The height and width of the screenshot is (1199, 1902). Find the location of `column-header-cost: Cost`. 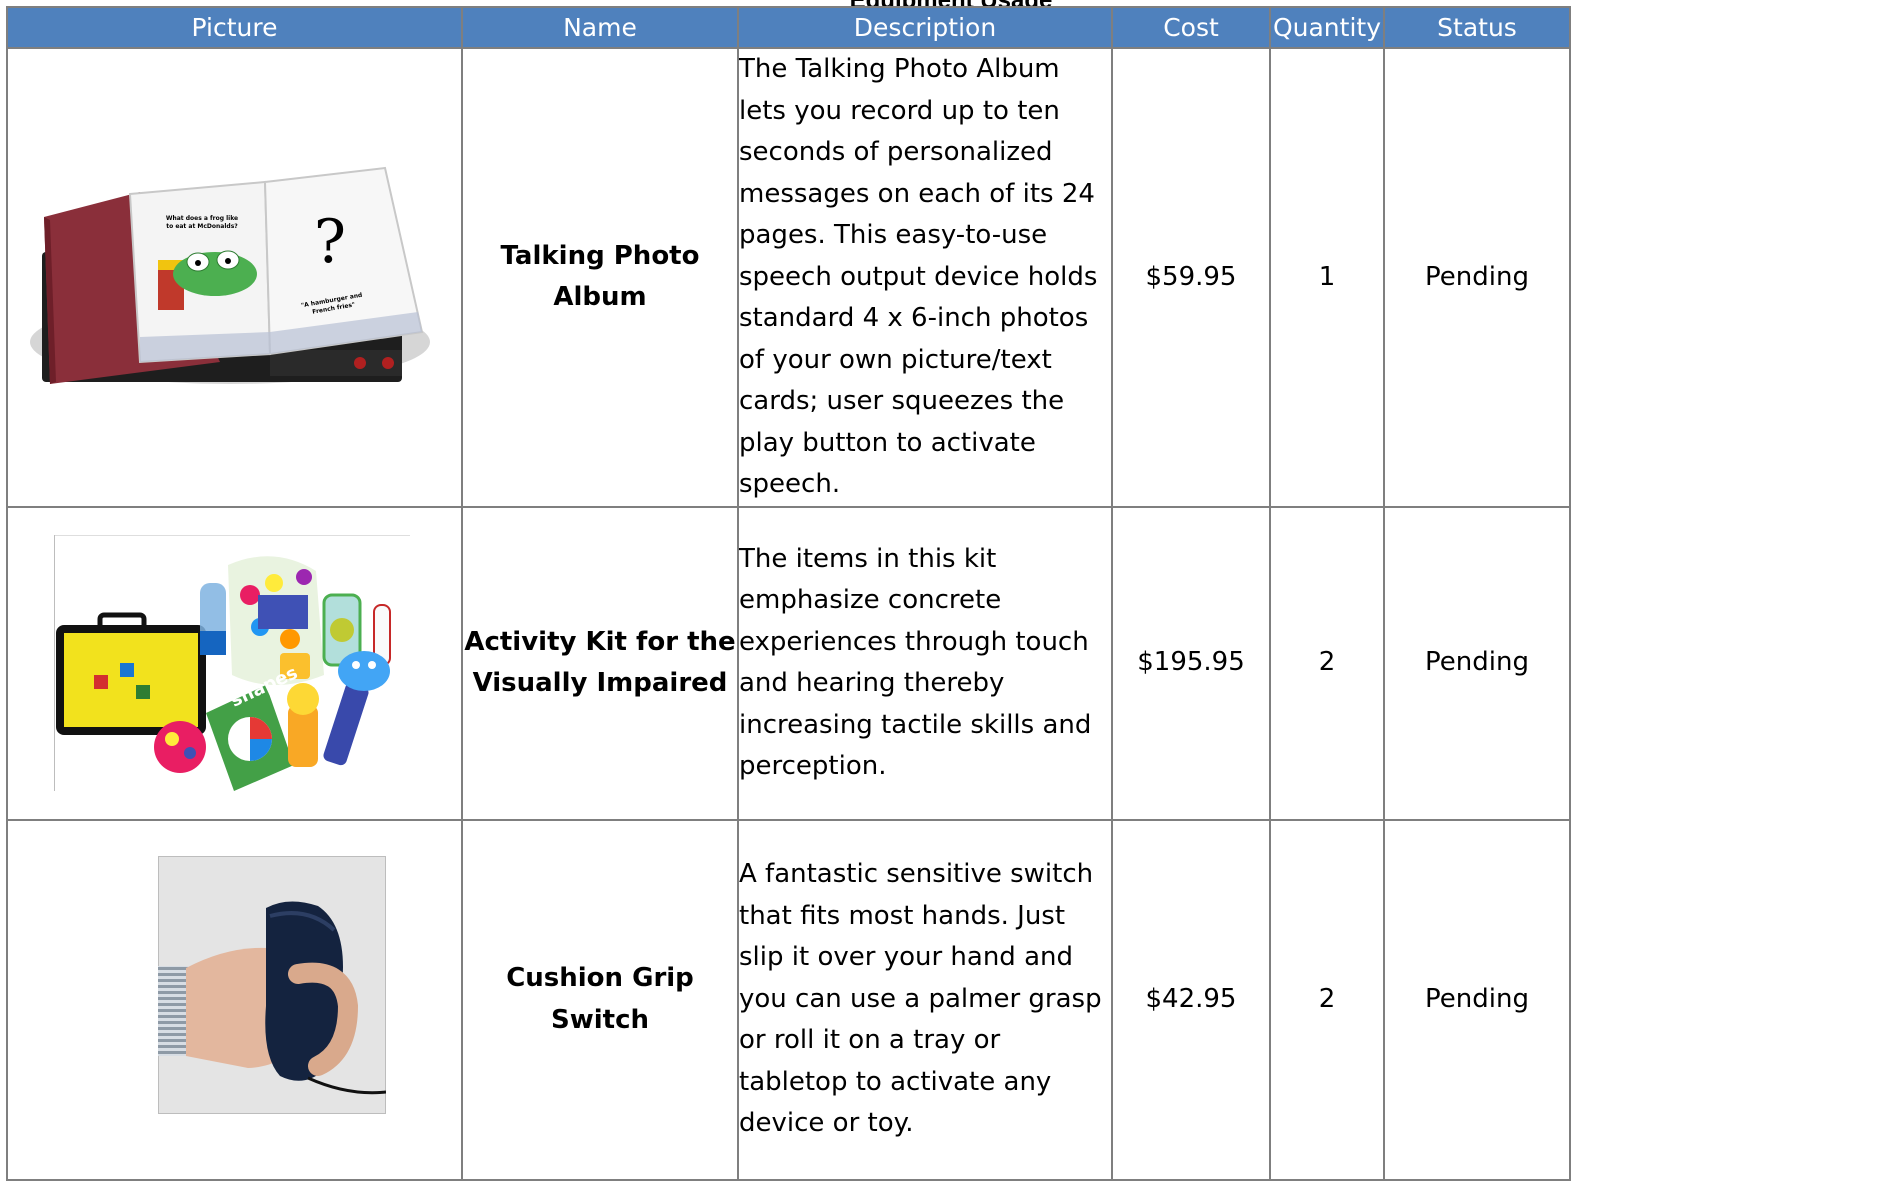

column-header-cost: Cost is located at coordinates (1191, 27).